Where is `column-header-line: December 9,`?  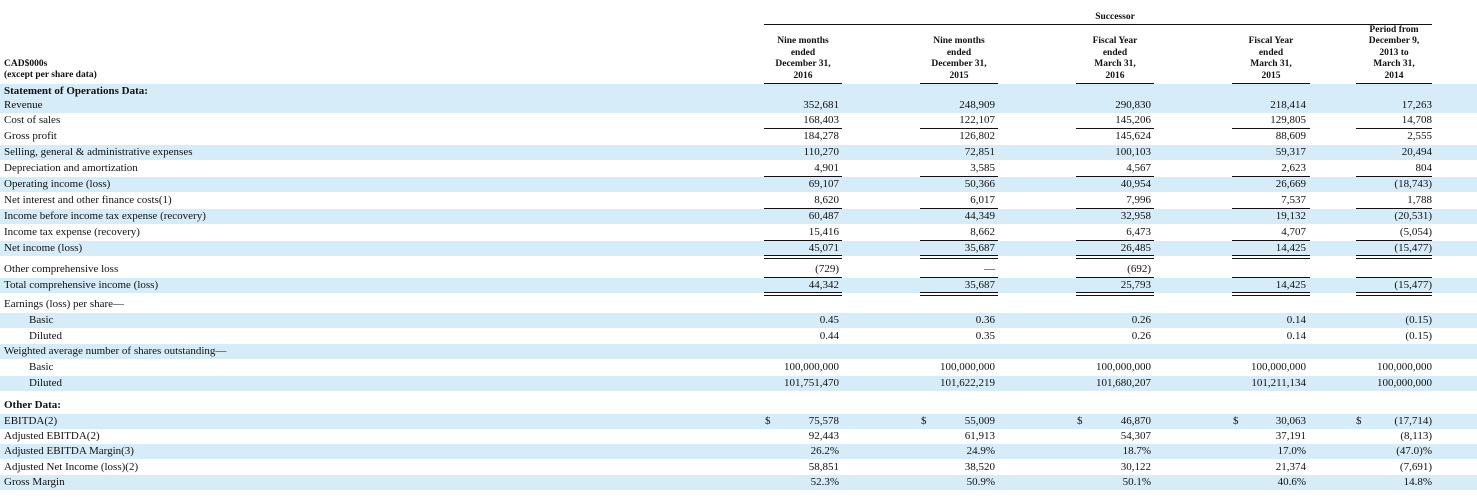
column-header-line: December 9, is located at coordinates (1394, 41).